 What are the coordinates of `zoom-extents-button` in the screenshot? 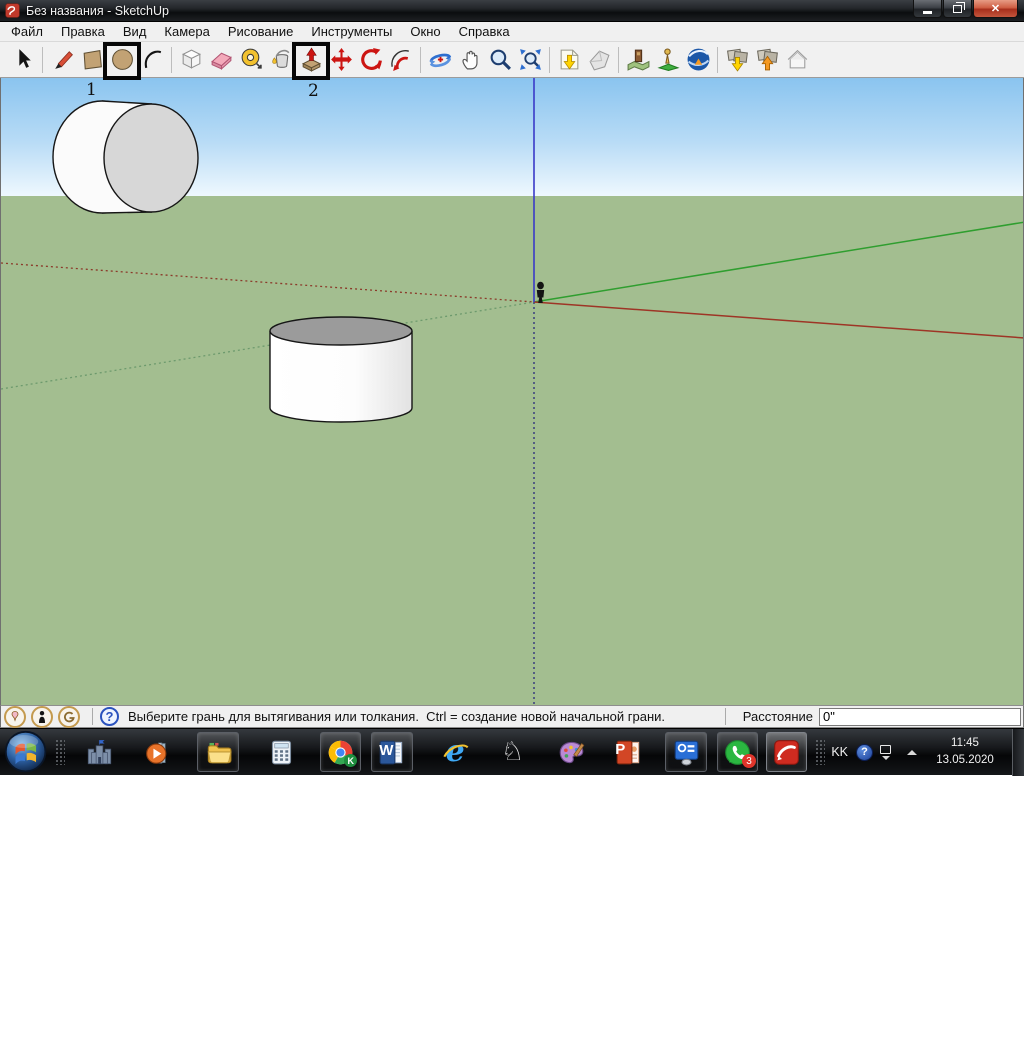 It's located at (530, 60).